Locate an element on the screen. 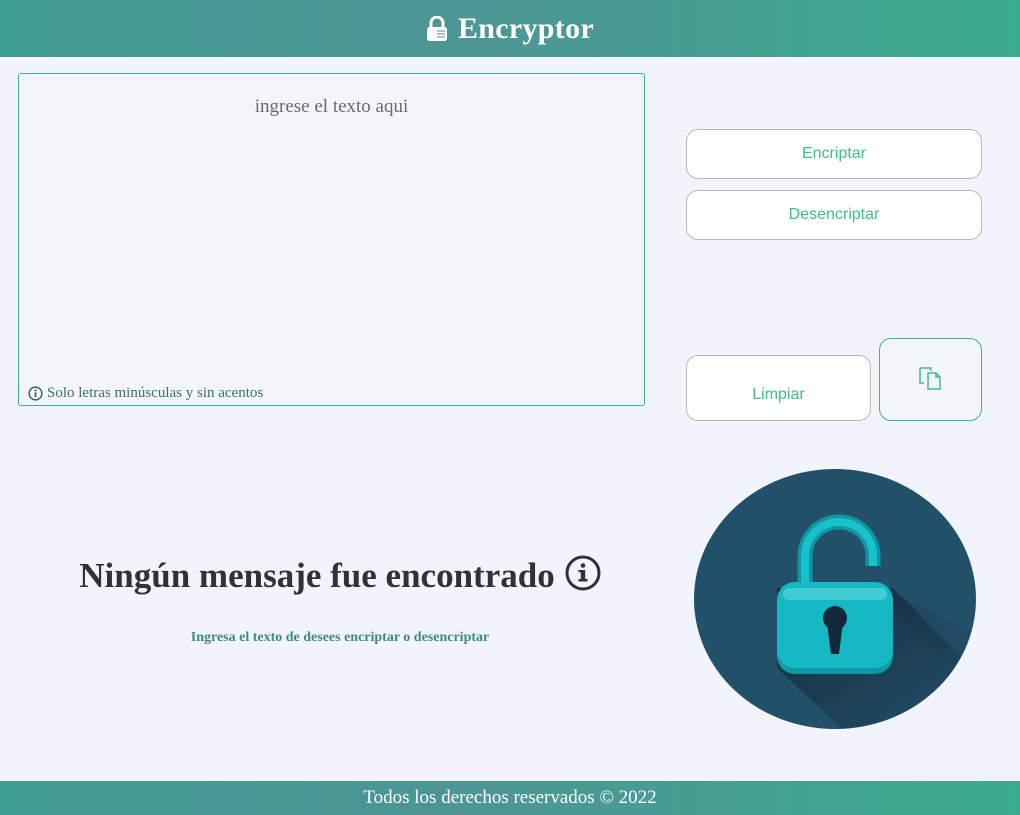 This screenshot has height=815, width=1020. copy-button is located at coordinates (930, 379).